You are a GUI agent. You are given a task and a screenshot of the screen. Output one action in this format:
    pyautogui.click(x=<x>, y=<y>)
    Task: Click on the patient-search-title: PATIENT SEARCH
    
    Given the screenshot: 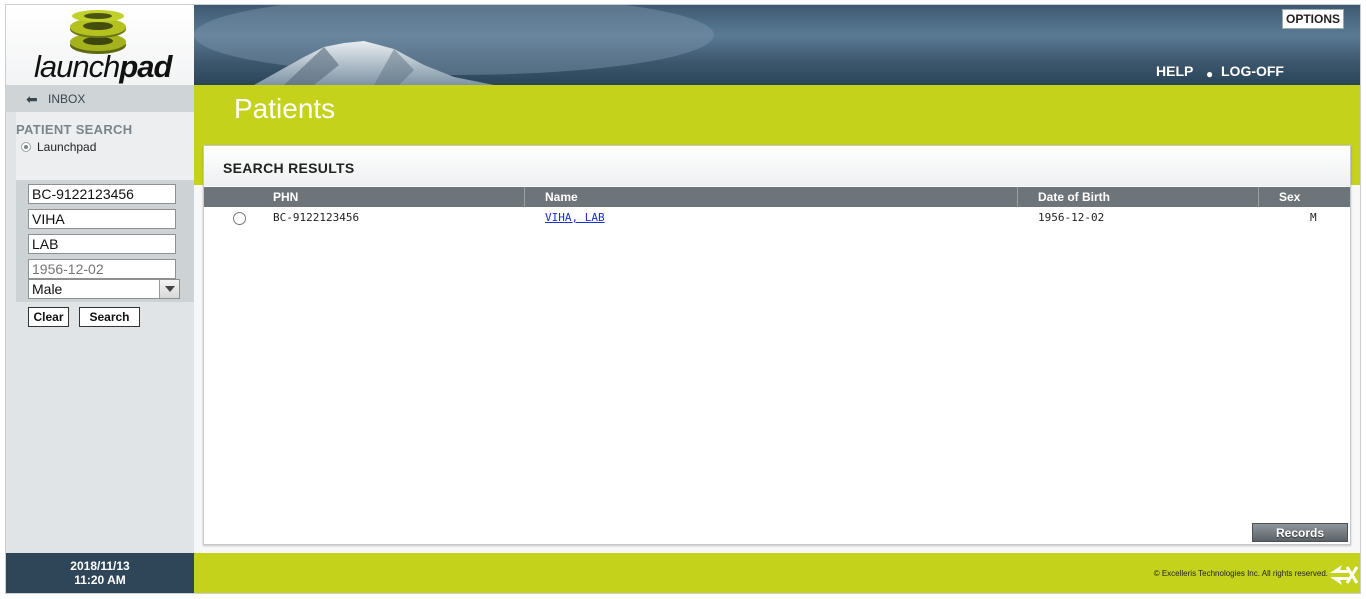 What is the action you would take?
    pyautogui.click(x=74, y=129)
    